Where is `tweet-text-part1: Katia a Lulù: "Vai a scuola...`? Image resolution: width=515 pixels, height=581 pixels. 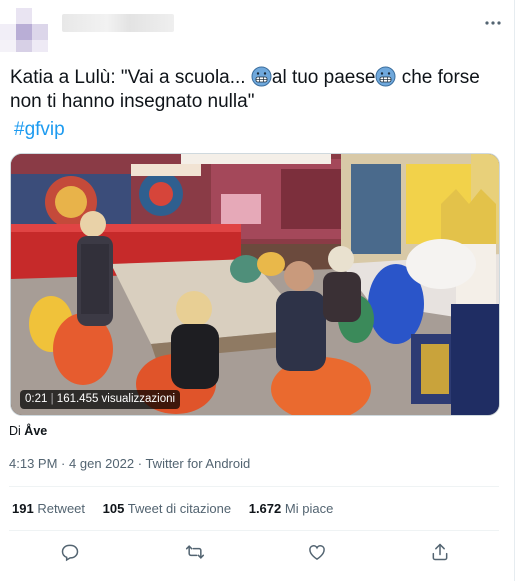 tweet-text-part1: Katia a Lulù: "Vai a scuola... is located at coordinates (128, 77).